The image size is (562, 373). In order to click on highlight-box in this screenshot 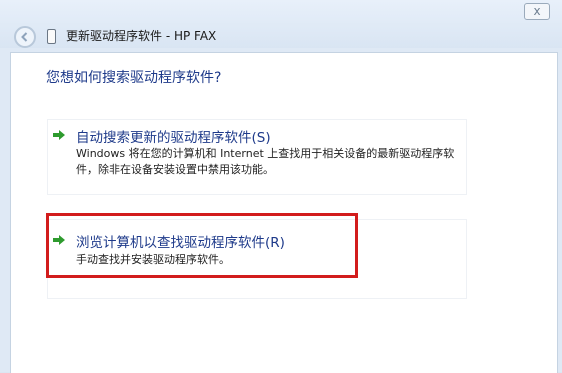, I will do `click(202, 245)`.